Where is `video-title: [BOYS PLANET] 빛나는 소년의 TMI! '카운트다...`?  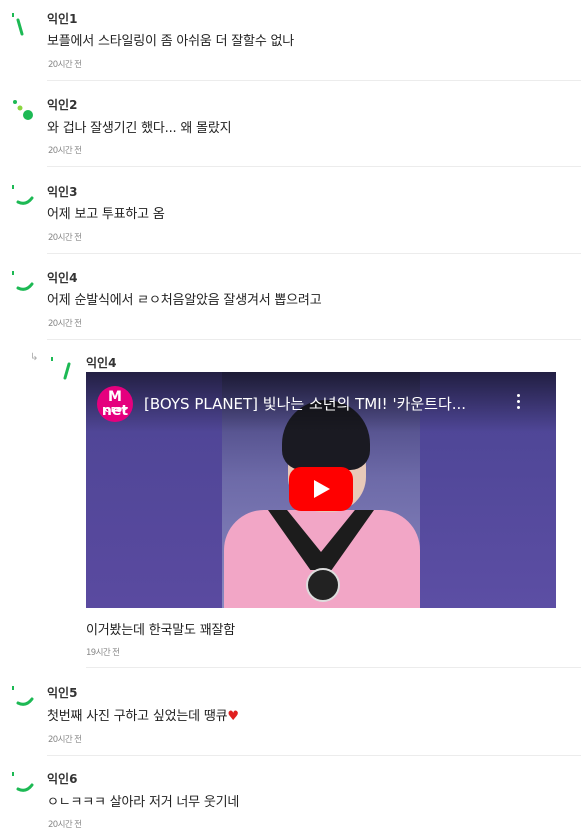 video-title: [BOYS PLANET] 빛나는 소년의 TMI! '카운트다... is located at coordinates (319, 403).